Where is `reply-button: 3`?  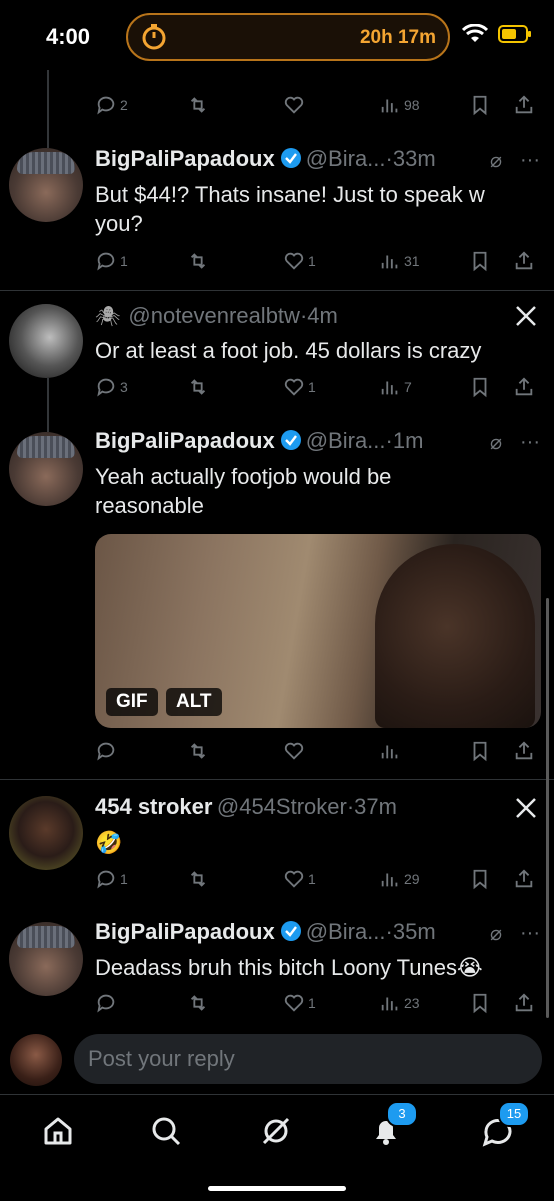 reply-button: 3 is located at coordinates (111, 387).